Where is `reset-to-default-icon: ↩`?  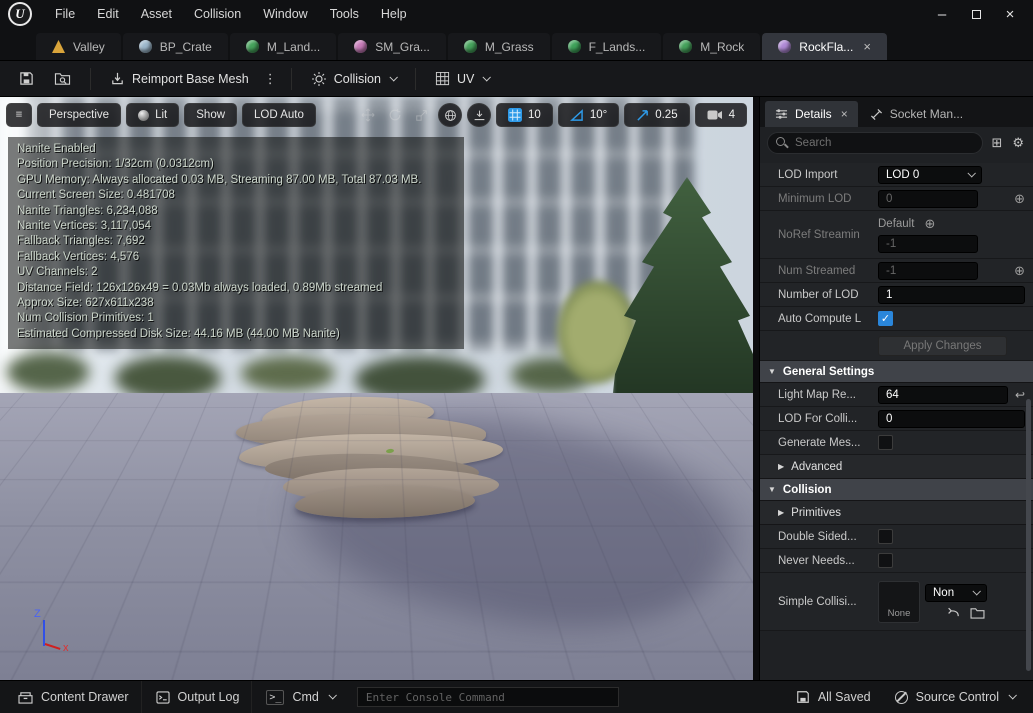 reset-to-default-icon: ↩ is located at coordinates (1020, 395).